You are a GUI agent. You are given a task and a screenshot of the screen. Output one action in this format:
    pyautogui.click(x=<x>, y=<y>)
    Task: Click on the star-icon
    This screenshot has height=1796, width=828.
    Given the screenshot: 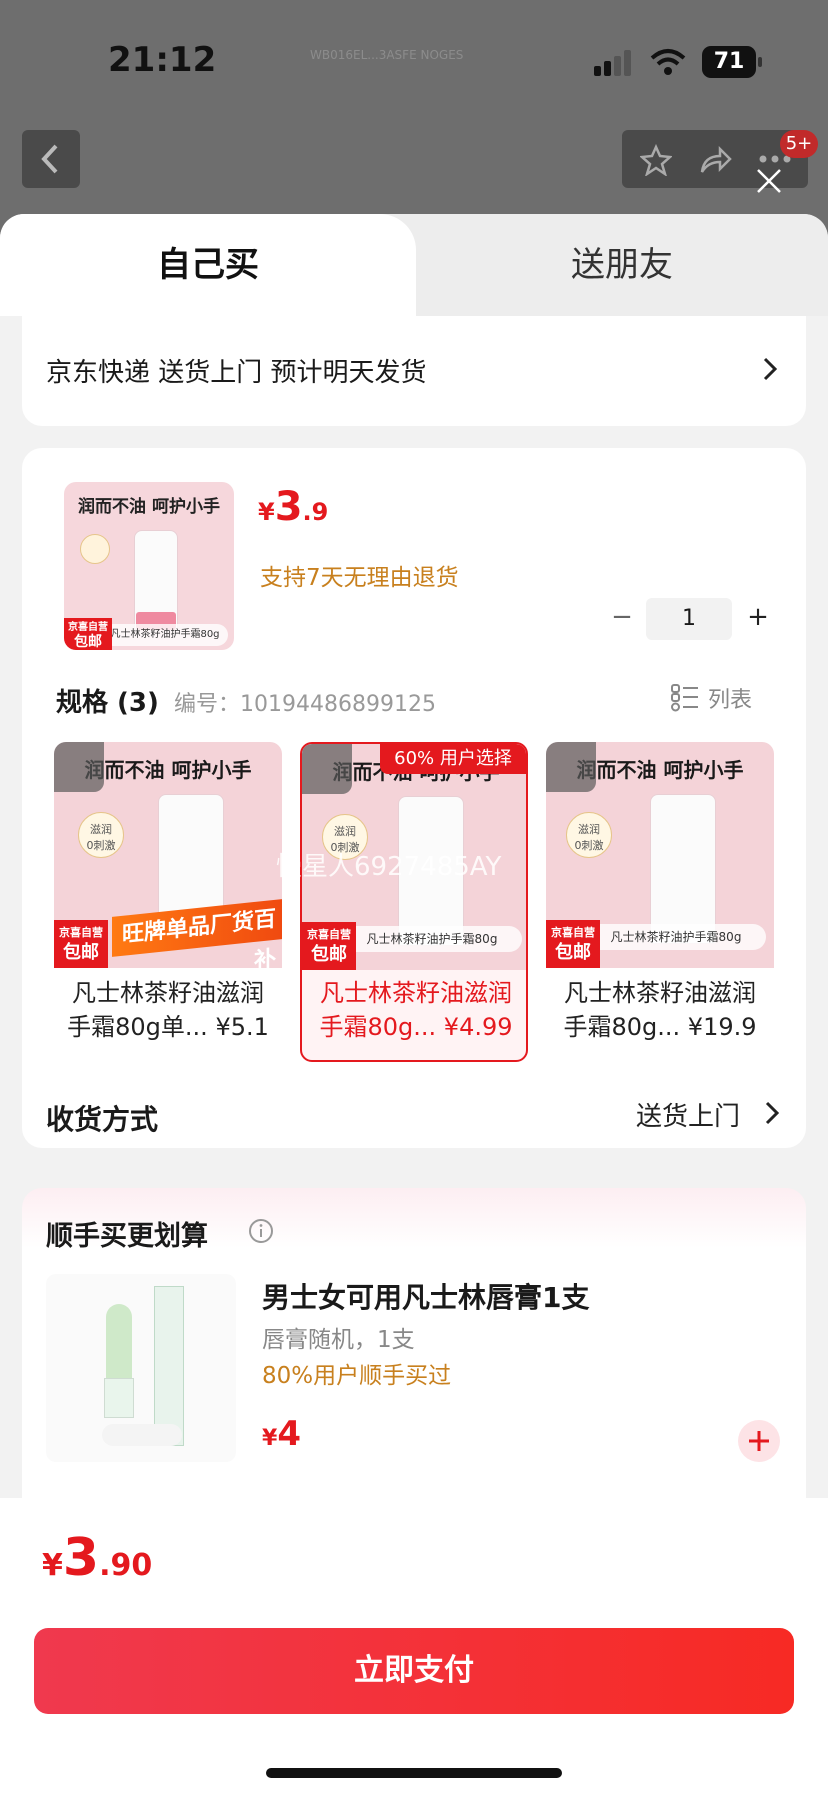 What is the action you would take?
    pyautogui.click(x=656, y=160)
    